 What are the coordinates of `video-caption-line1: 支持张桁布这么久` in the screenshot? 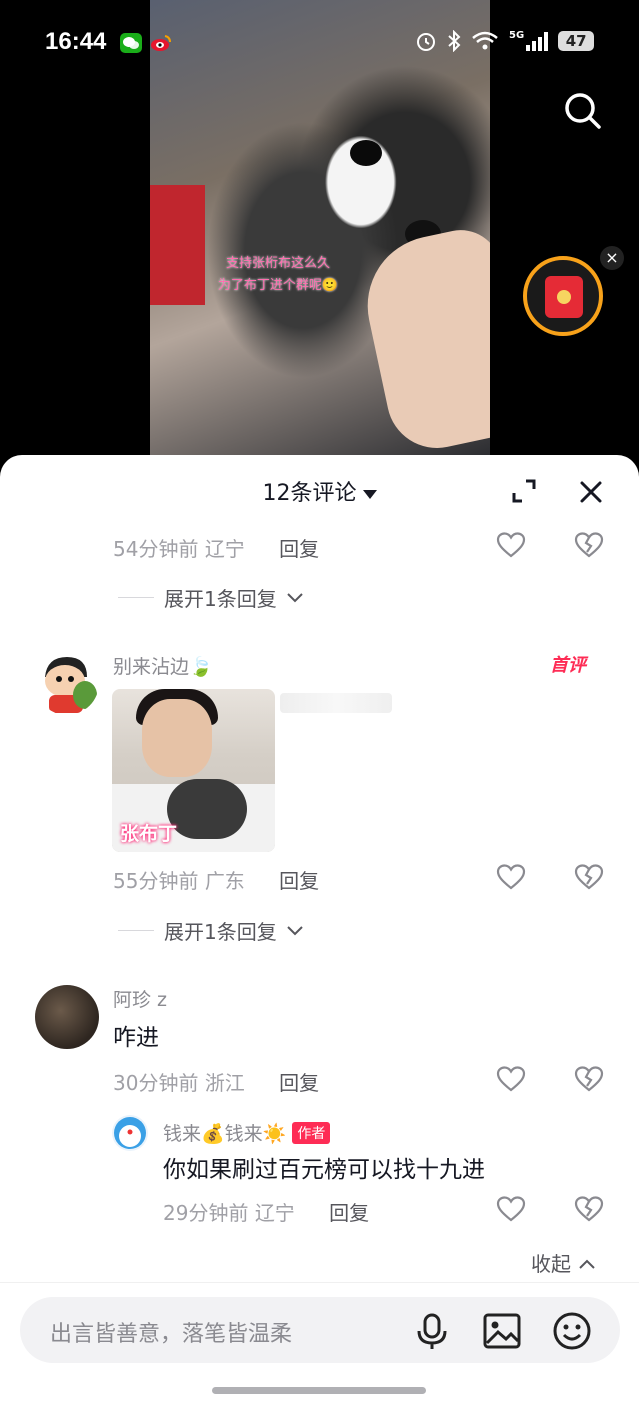 It's located at (277, 263).